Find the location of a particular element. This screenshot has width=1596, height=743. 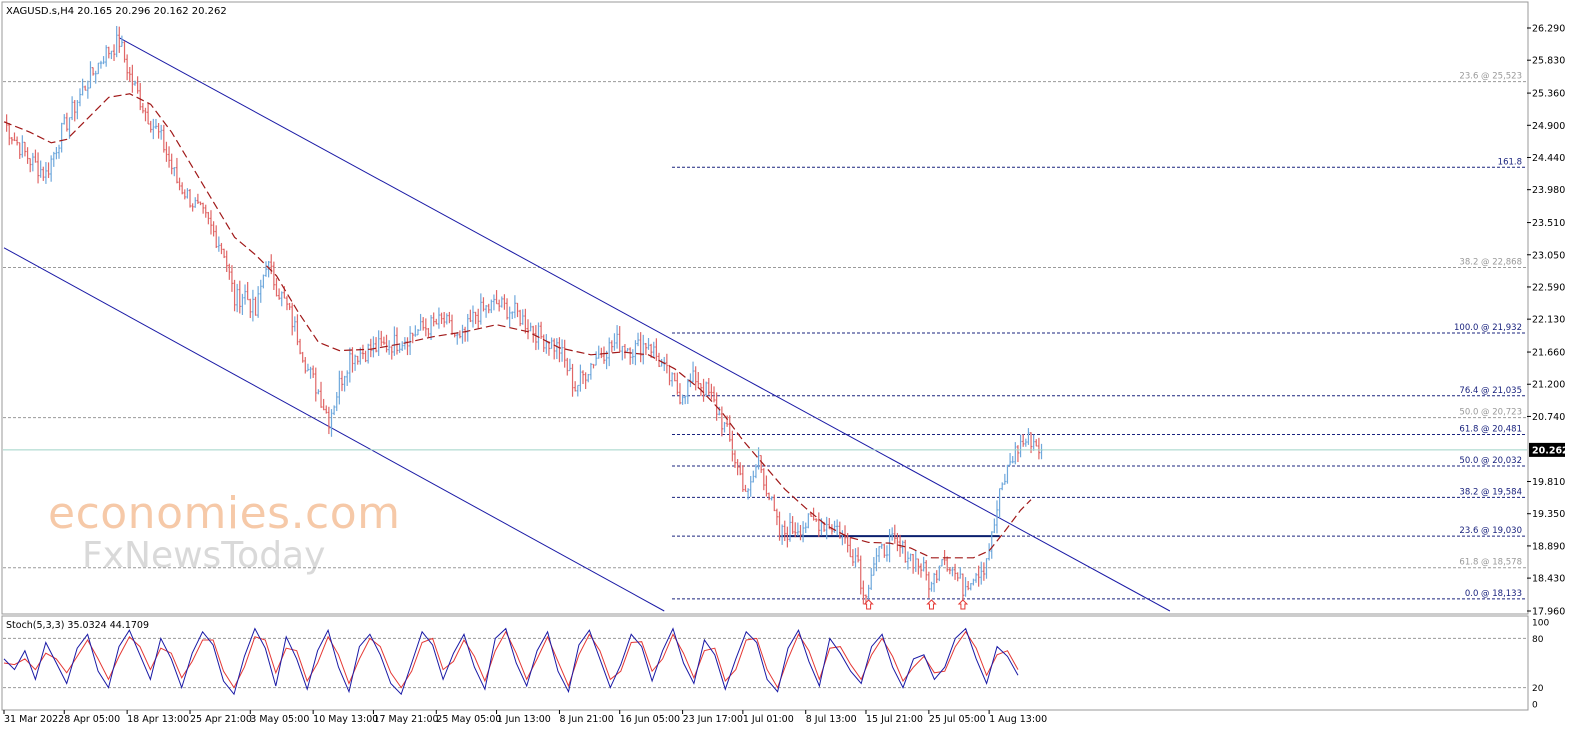

fib-label-gray: 23.6 @ 25,523 is located at coordinates (1490, 77).